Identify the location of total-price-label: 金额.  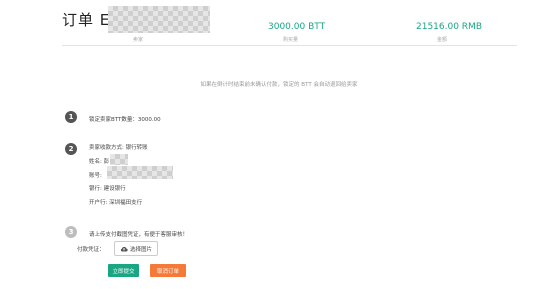
(442, 40).